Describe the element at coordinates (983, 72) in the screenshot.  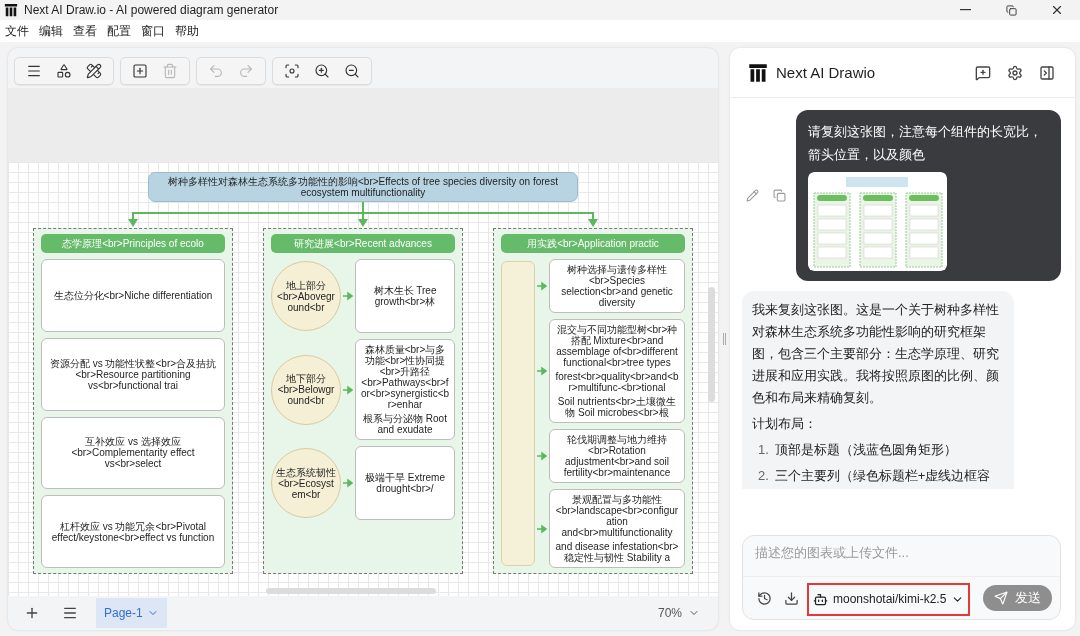
I see `message-plus-icon` at that location.